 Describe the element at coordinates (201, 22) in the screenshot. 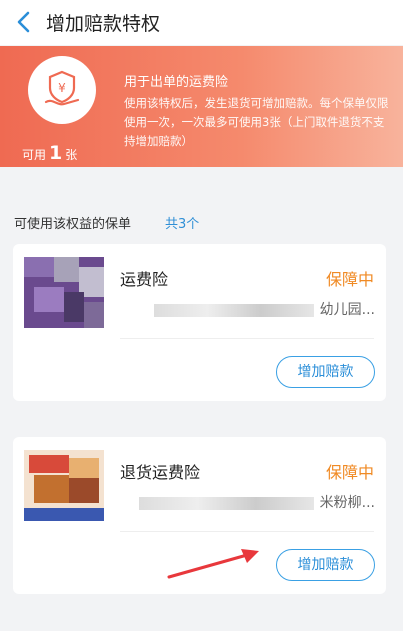

I see `top-bar: 增加赔款特权` at that location.